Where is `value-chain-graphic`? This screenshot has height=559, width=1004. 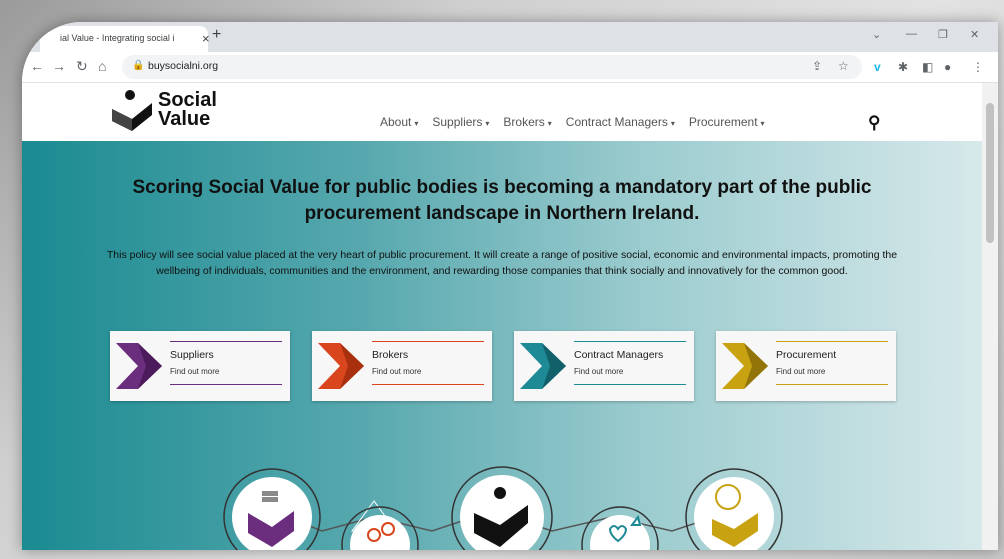 value-chain-graphic is located at coordinates (503, 508).